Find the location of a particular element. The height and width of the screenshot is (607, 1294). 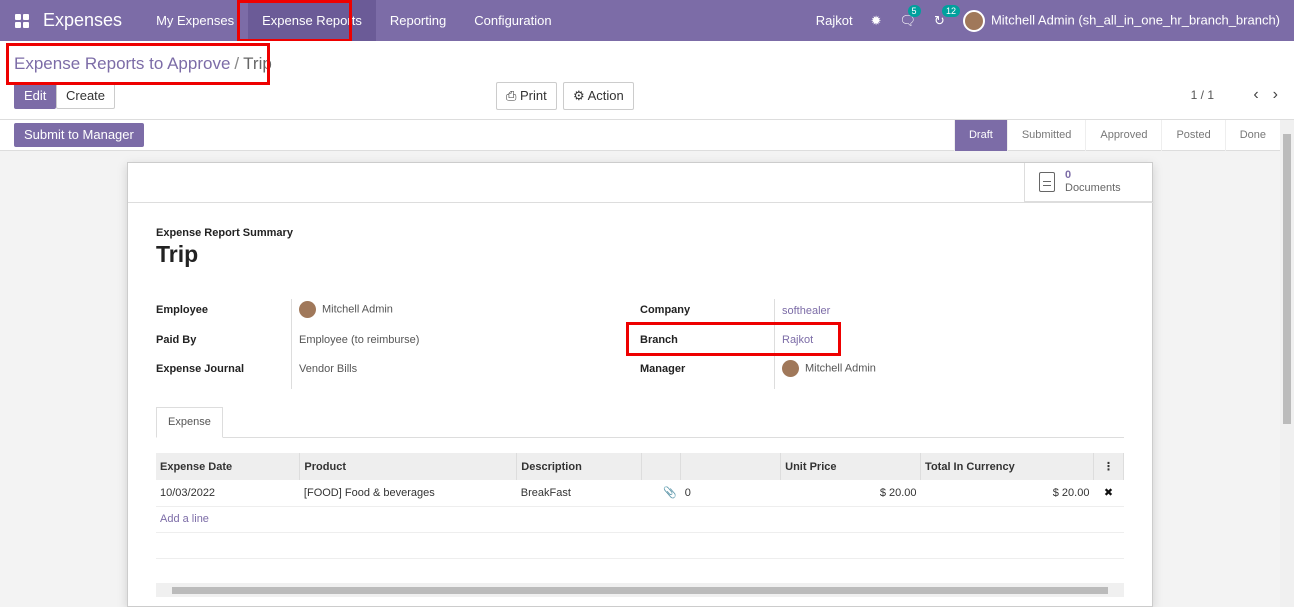

documents-count: 0 is located at coordinates (1068, 175).